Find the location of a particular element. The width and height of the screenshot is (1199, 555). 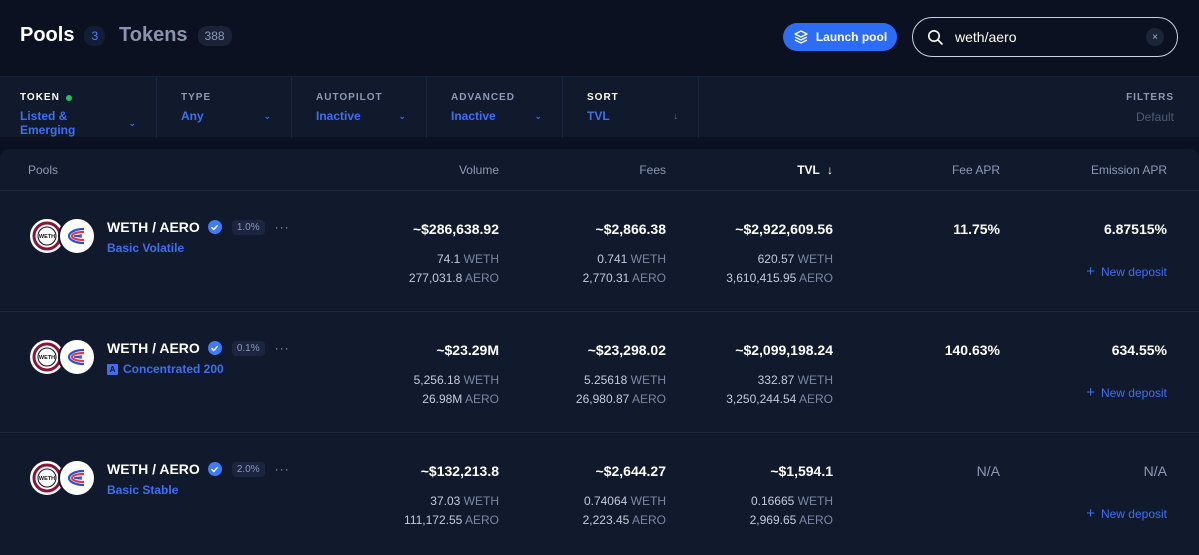

fee-badge: 0.1% is located at coordinates (248, 348).